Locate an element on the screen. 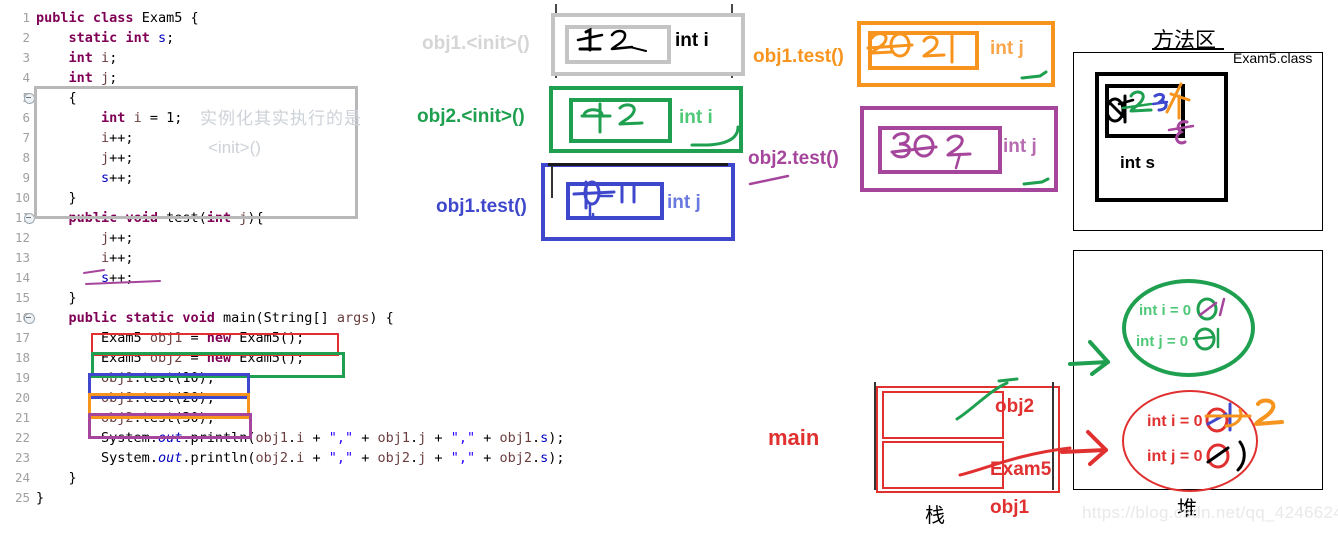  stack-label: 栈 is located at coordinates (935, 515).